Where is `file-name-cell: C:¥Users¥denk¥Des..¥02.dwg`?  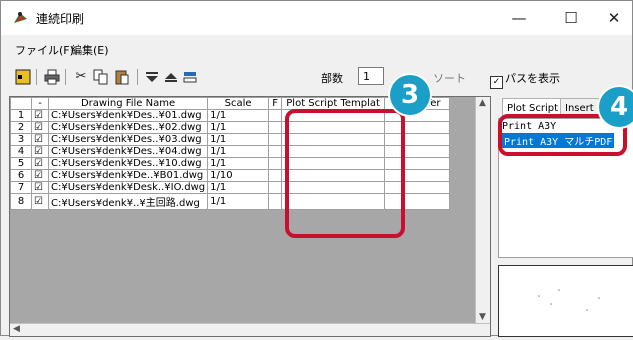 file-name-cell: C:¥Users¥denk¥Des..¥02.dwg is located at coordinates (128, 127).